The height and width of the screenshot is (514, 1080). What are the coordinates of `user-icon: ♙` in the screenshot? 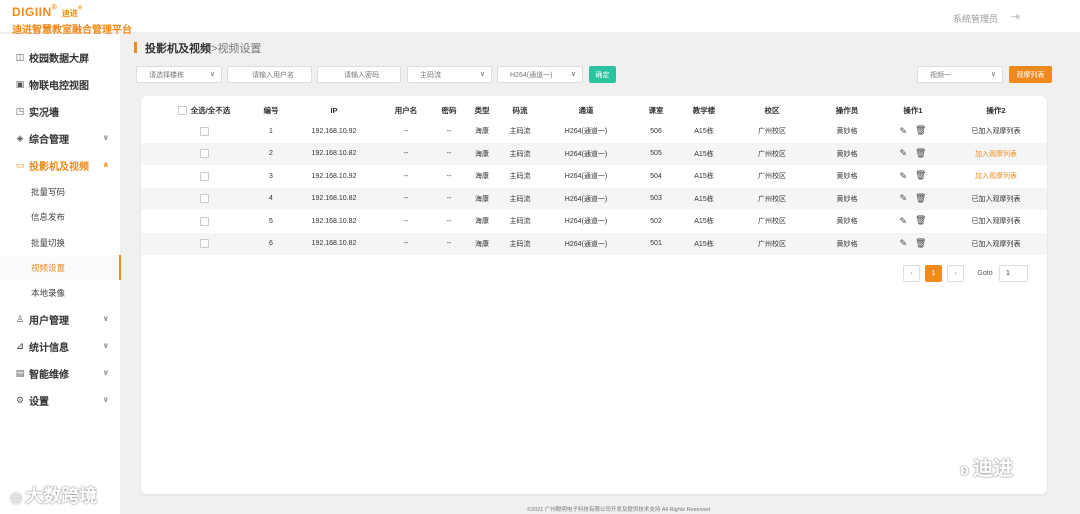 It's located at (20, 318).